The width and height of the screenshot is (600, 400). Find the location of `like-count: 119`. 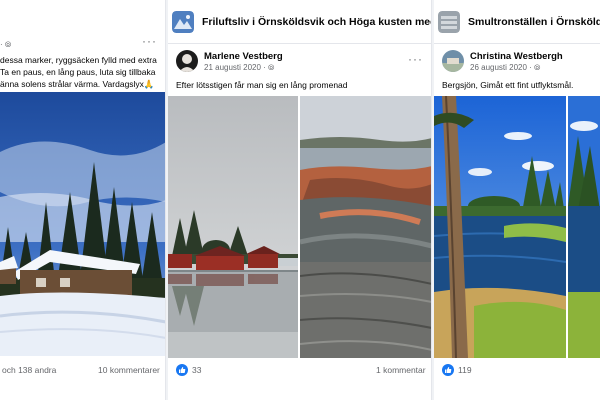

like-count: 119 is located at coordinates (465, 370).